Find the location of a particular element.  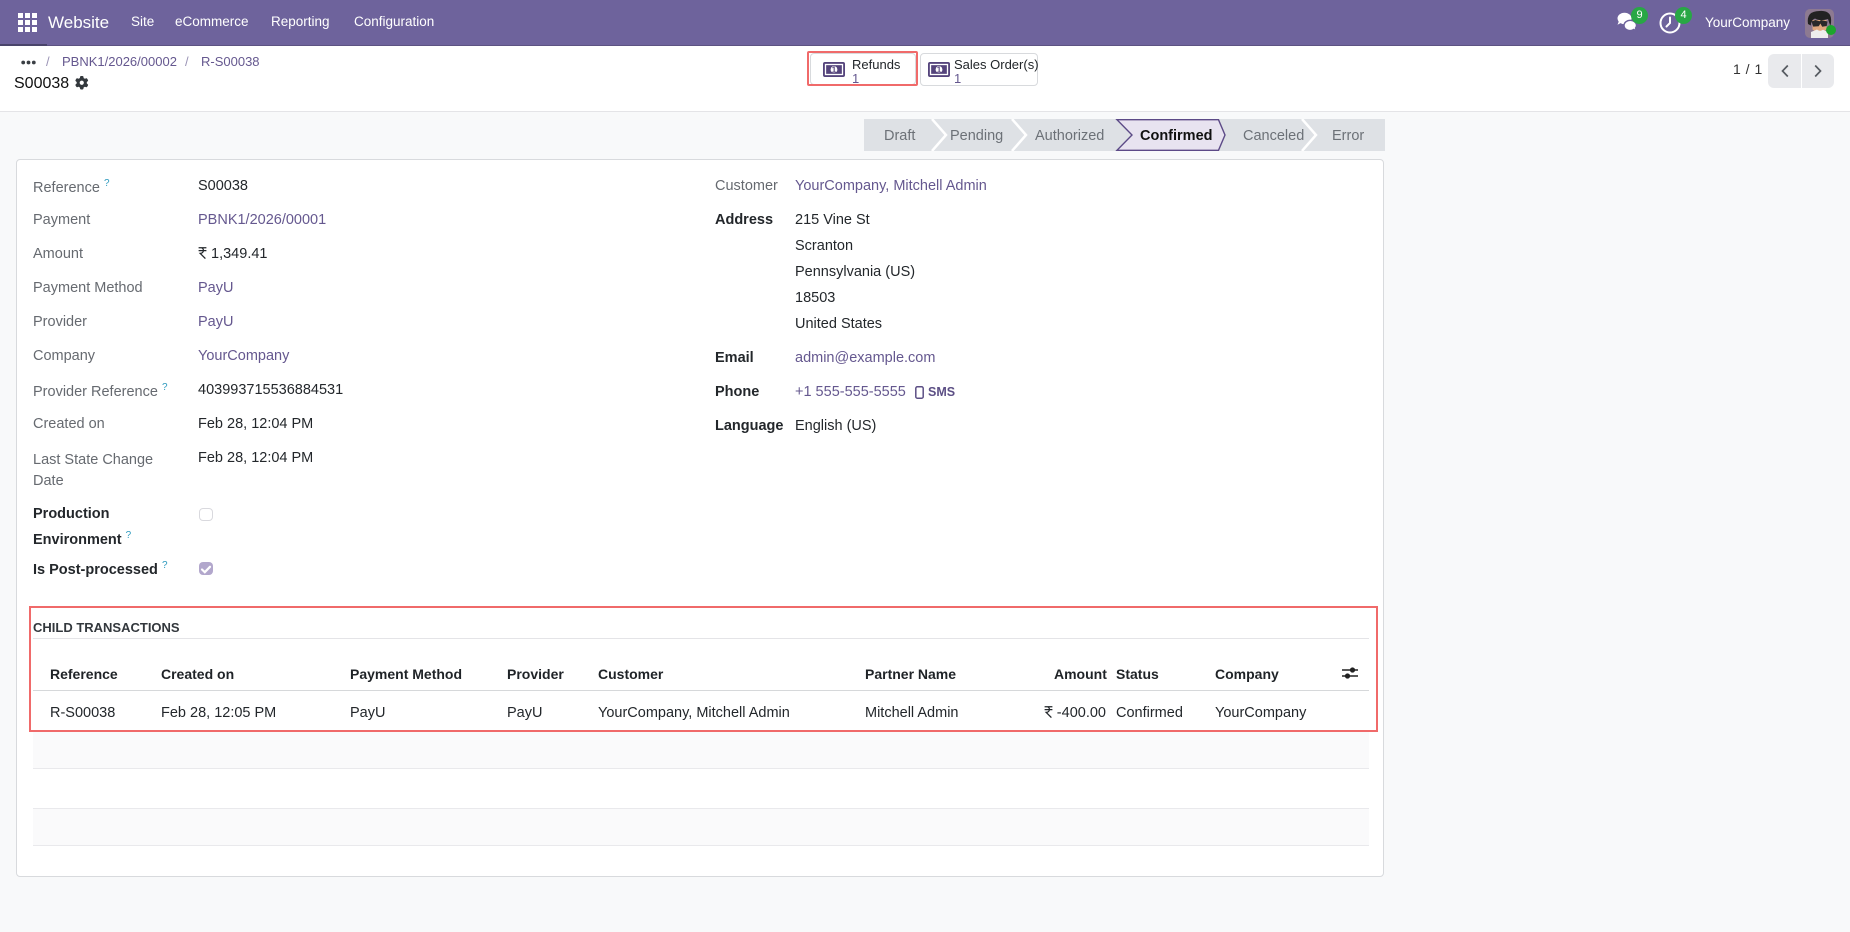

svg-text: Authorized is located at coordinates (1069, 136).